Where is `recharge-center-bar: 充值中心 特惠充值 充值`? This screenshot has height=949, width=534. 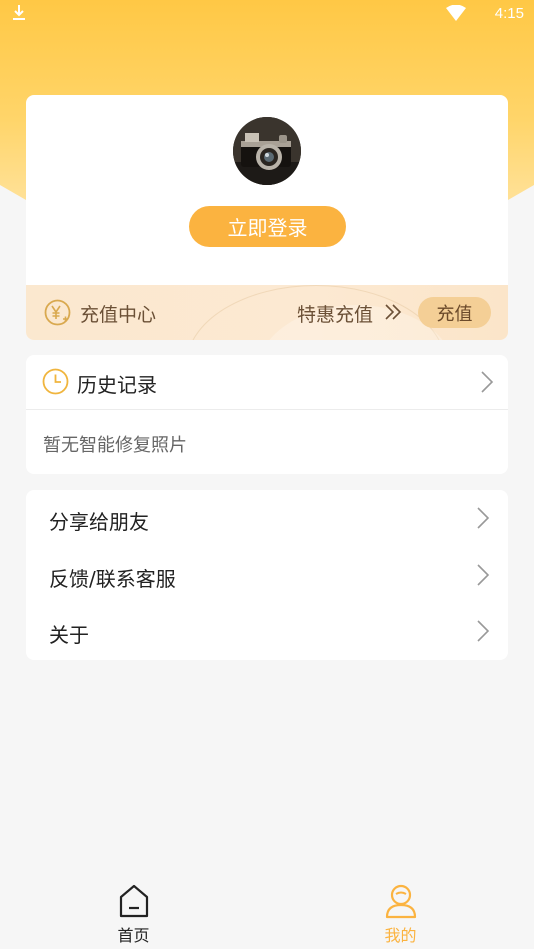 recharge-center-bar: 充值中心 特惠充值 充值 is located at coordinates (267, 312).